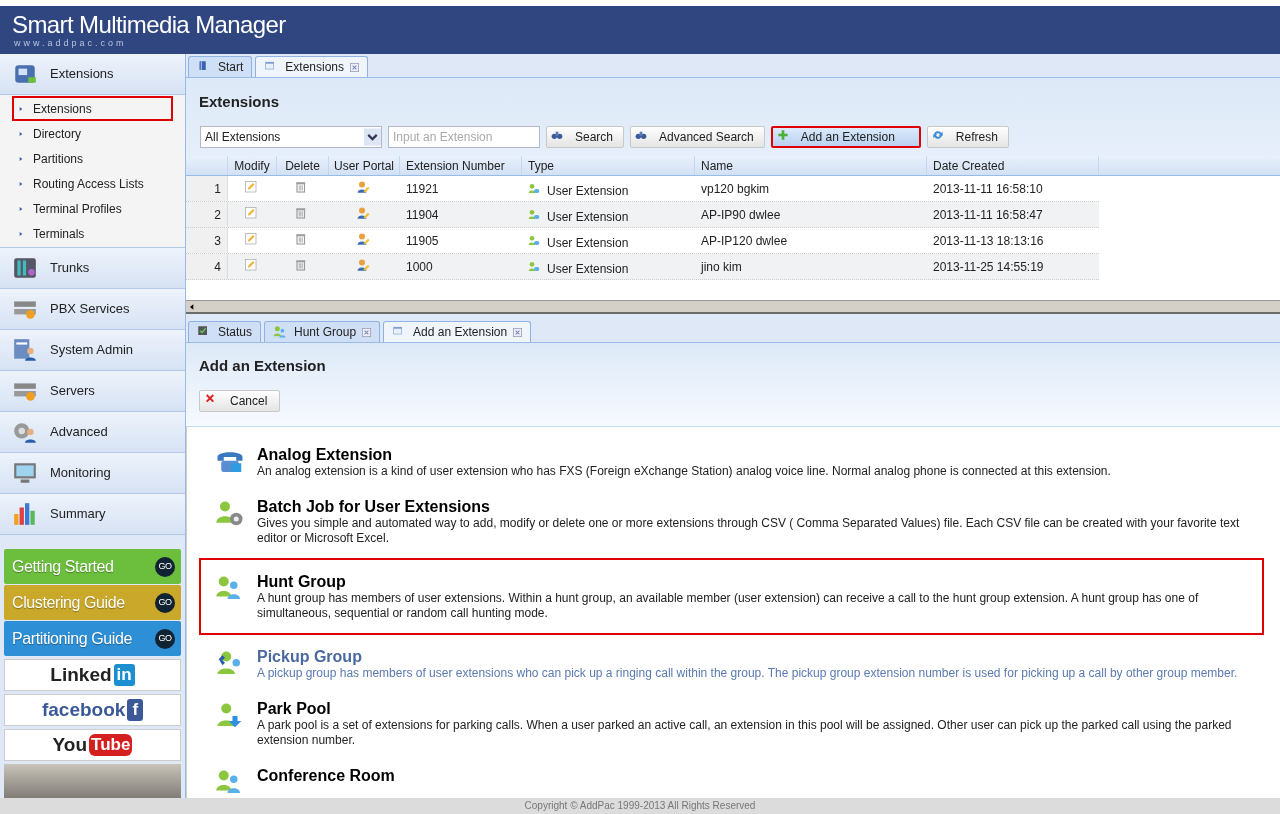 The height and width of the screenshot is (814, 1280). I want to click on sidebar-section: Servers, so click(92, 391).